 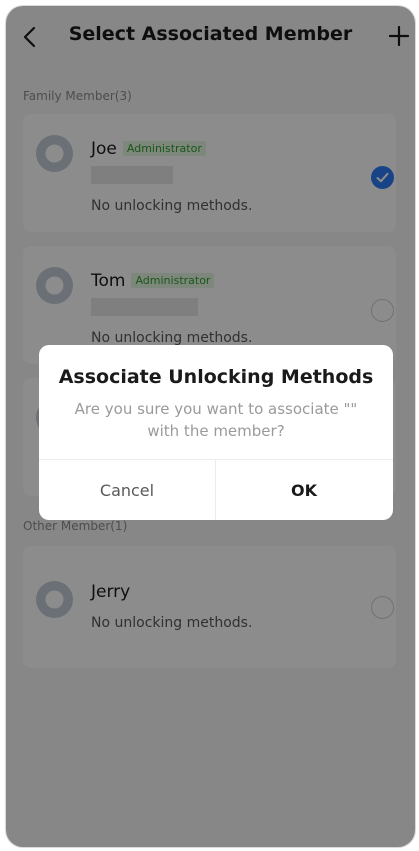 What do you see at coordinates (127, 490) in the screenshot?
I see `cancel-button: Cancel` at bounding box center [127, 490].